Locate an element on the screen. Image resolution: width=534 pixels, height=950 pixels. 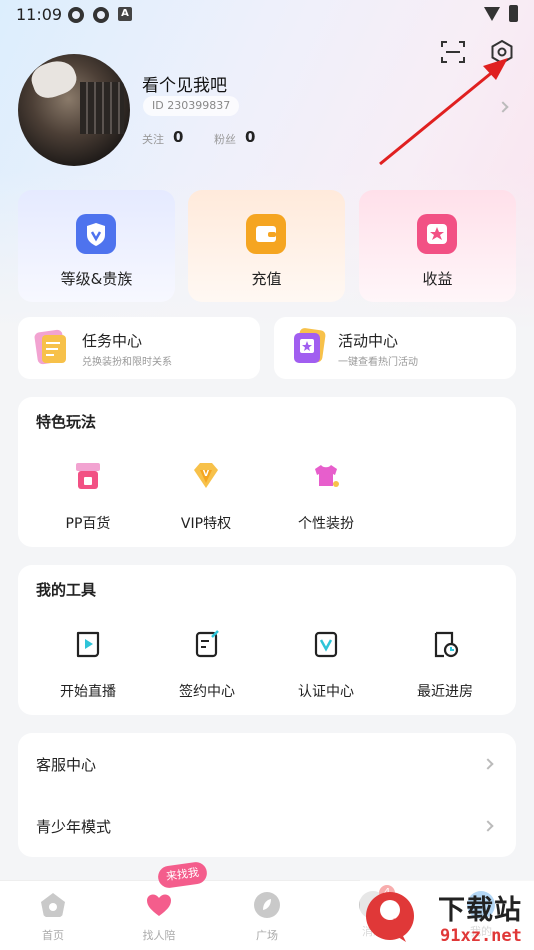
wifi-icon is located at coordinates (492, 14).